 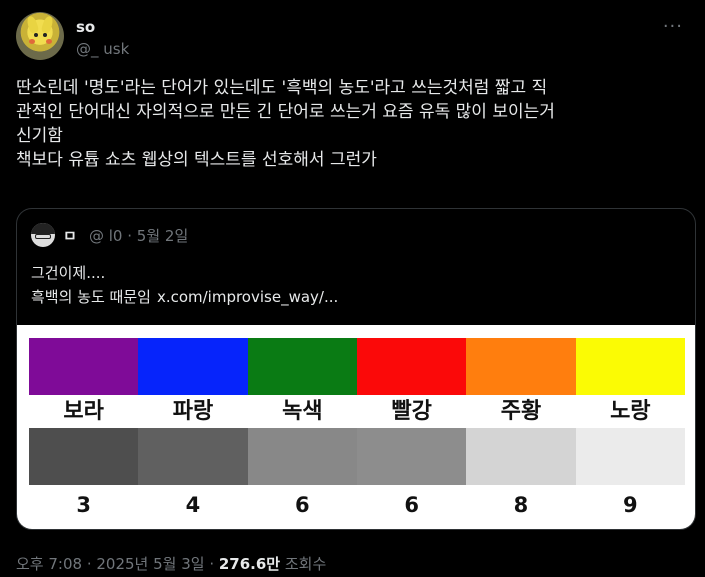 What do you see at coordinates (83, 505) in the screenshot?
I see `gray-value: 3` at bounding box center [83, 505].